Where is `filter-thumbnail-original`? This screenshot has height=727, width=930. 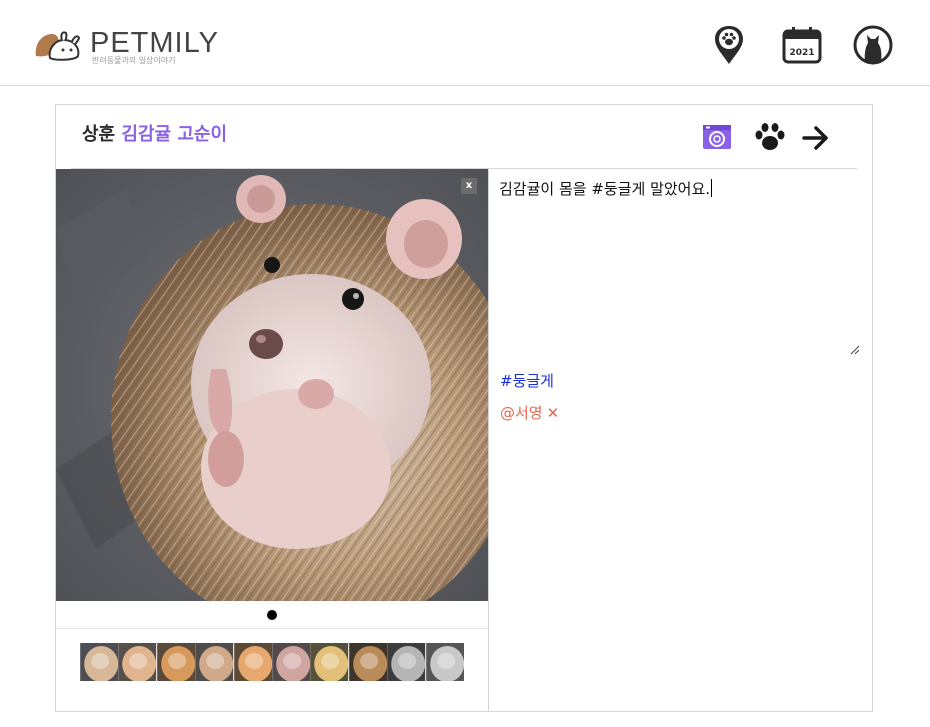
filter-thumbnail-original is located at coordinates (99, 662).